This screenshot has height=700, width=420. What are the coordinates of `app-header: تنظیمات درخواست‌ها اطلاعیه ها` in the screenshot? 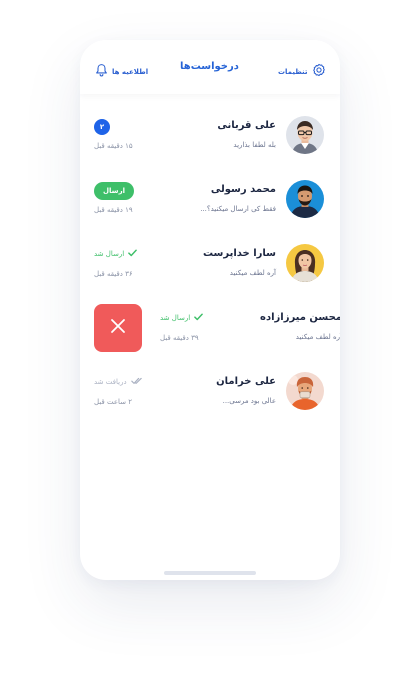 It's located at (210, 67).